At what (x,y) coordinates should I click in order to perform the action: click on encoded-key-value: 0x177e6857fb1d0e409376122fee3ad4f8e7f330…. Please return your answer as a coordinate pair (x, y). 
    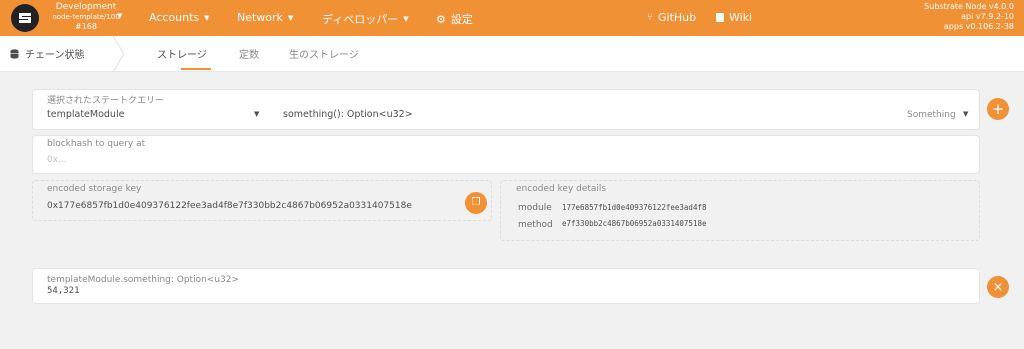
    Looking at the image, I should click on (229, 206).